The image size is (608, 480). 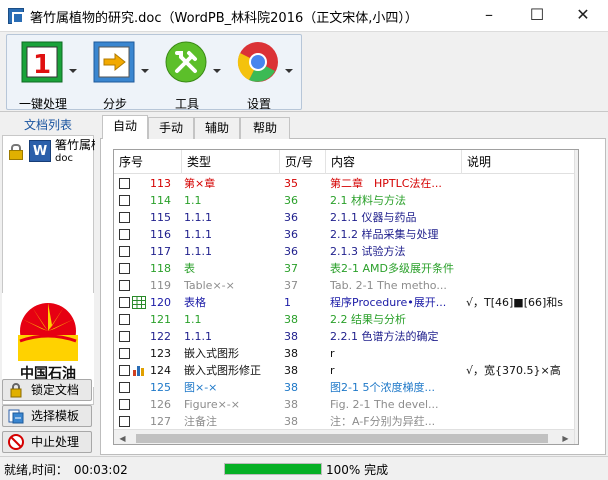 I want to click on scroll-right-icon: ▶, so click(x=565, y=437).